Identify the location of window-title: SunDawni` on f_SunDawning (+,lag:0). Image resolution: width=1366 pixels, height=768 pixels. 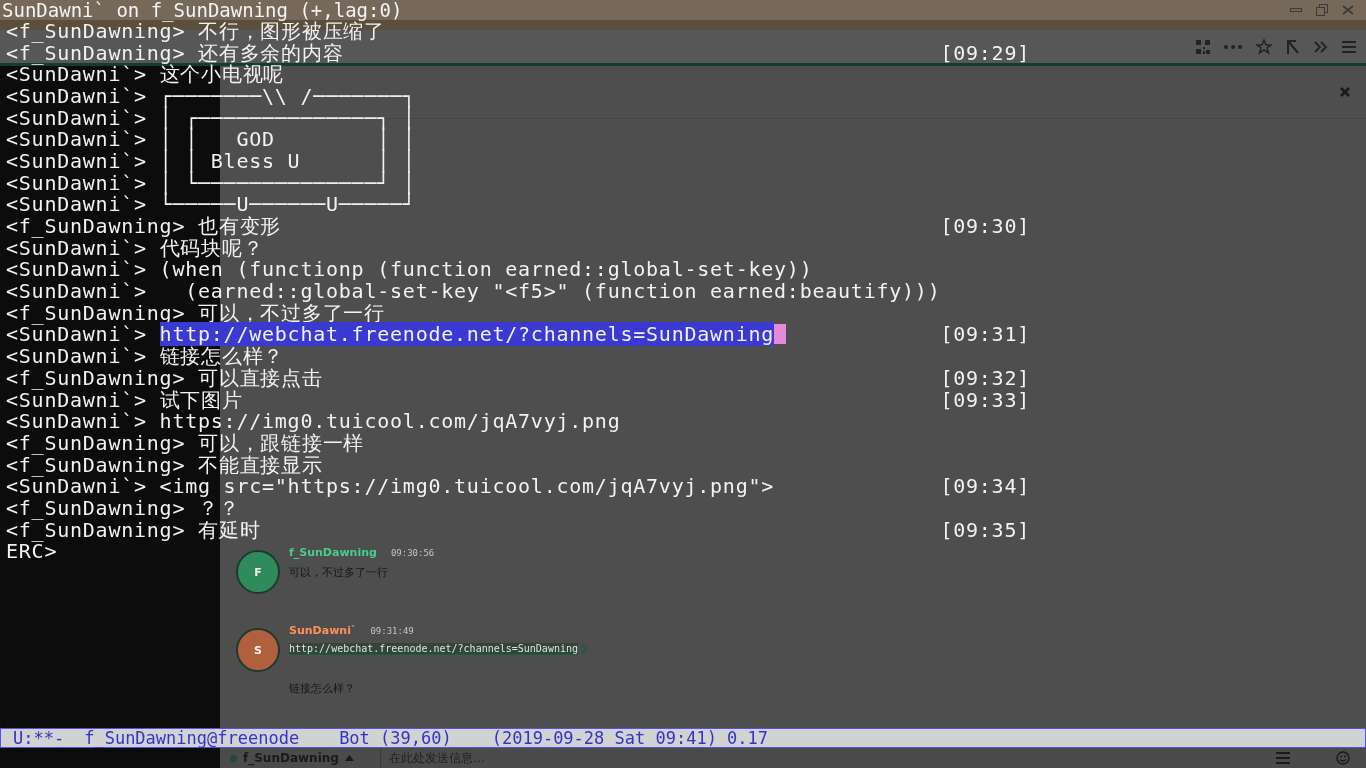
(202, 10).